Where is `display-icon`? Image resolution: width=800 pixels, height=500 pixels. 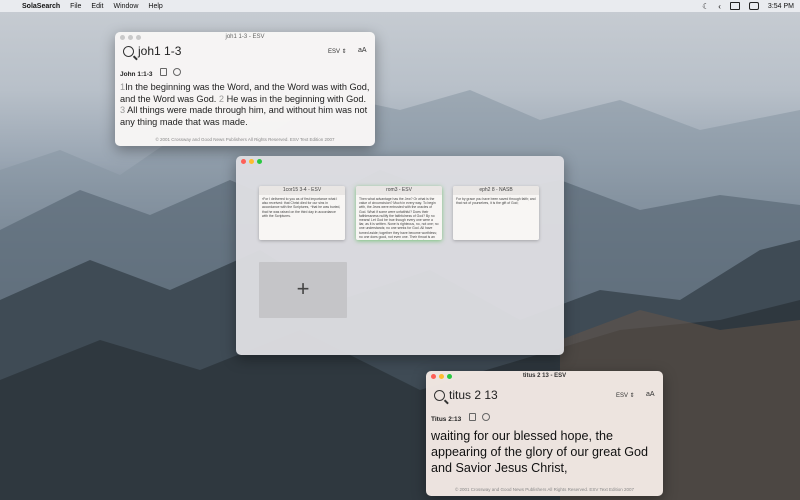
display-icon is located at coordinates (734, 6).